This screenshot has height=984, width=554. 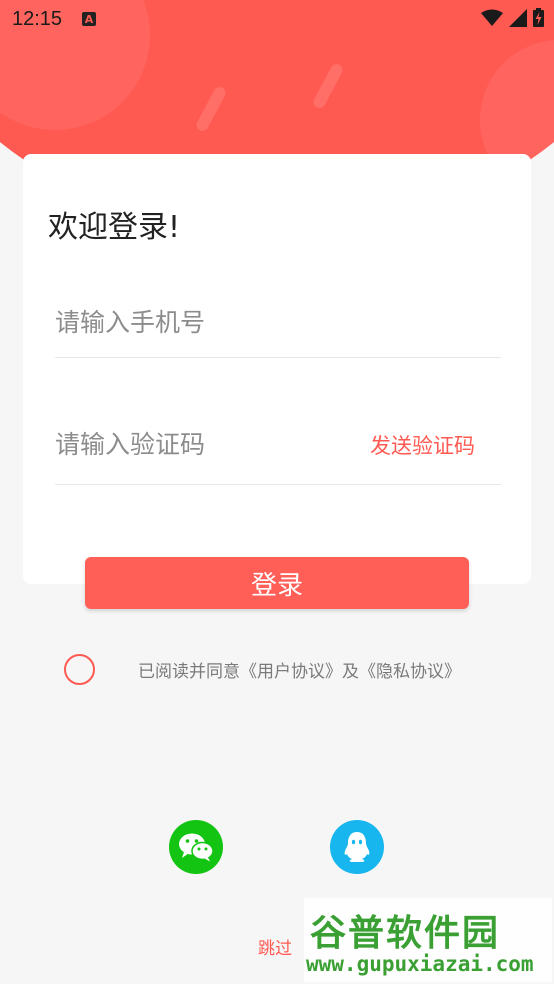 What do you see at coordinates (492, 17) in the screenshot?
I see `wifi-icon` at bounding box center [492, 17].